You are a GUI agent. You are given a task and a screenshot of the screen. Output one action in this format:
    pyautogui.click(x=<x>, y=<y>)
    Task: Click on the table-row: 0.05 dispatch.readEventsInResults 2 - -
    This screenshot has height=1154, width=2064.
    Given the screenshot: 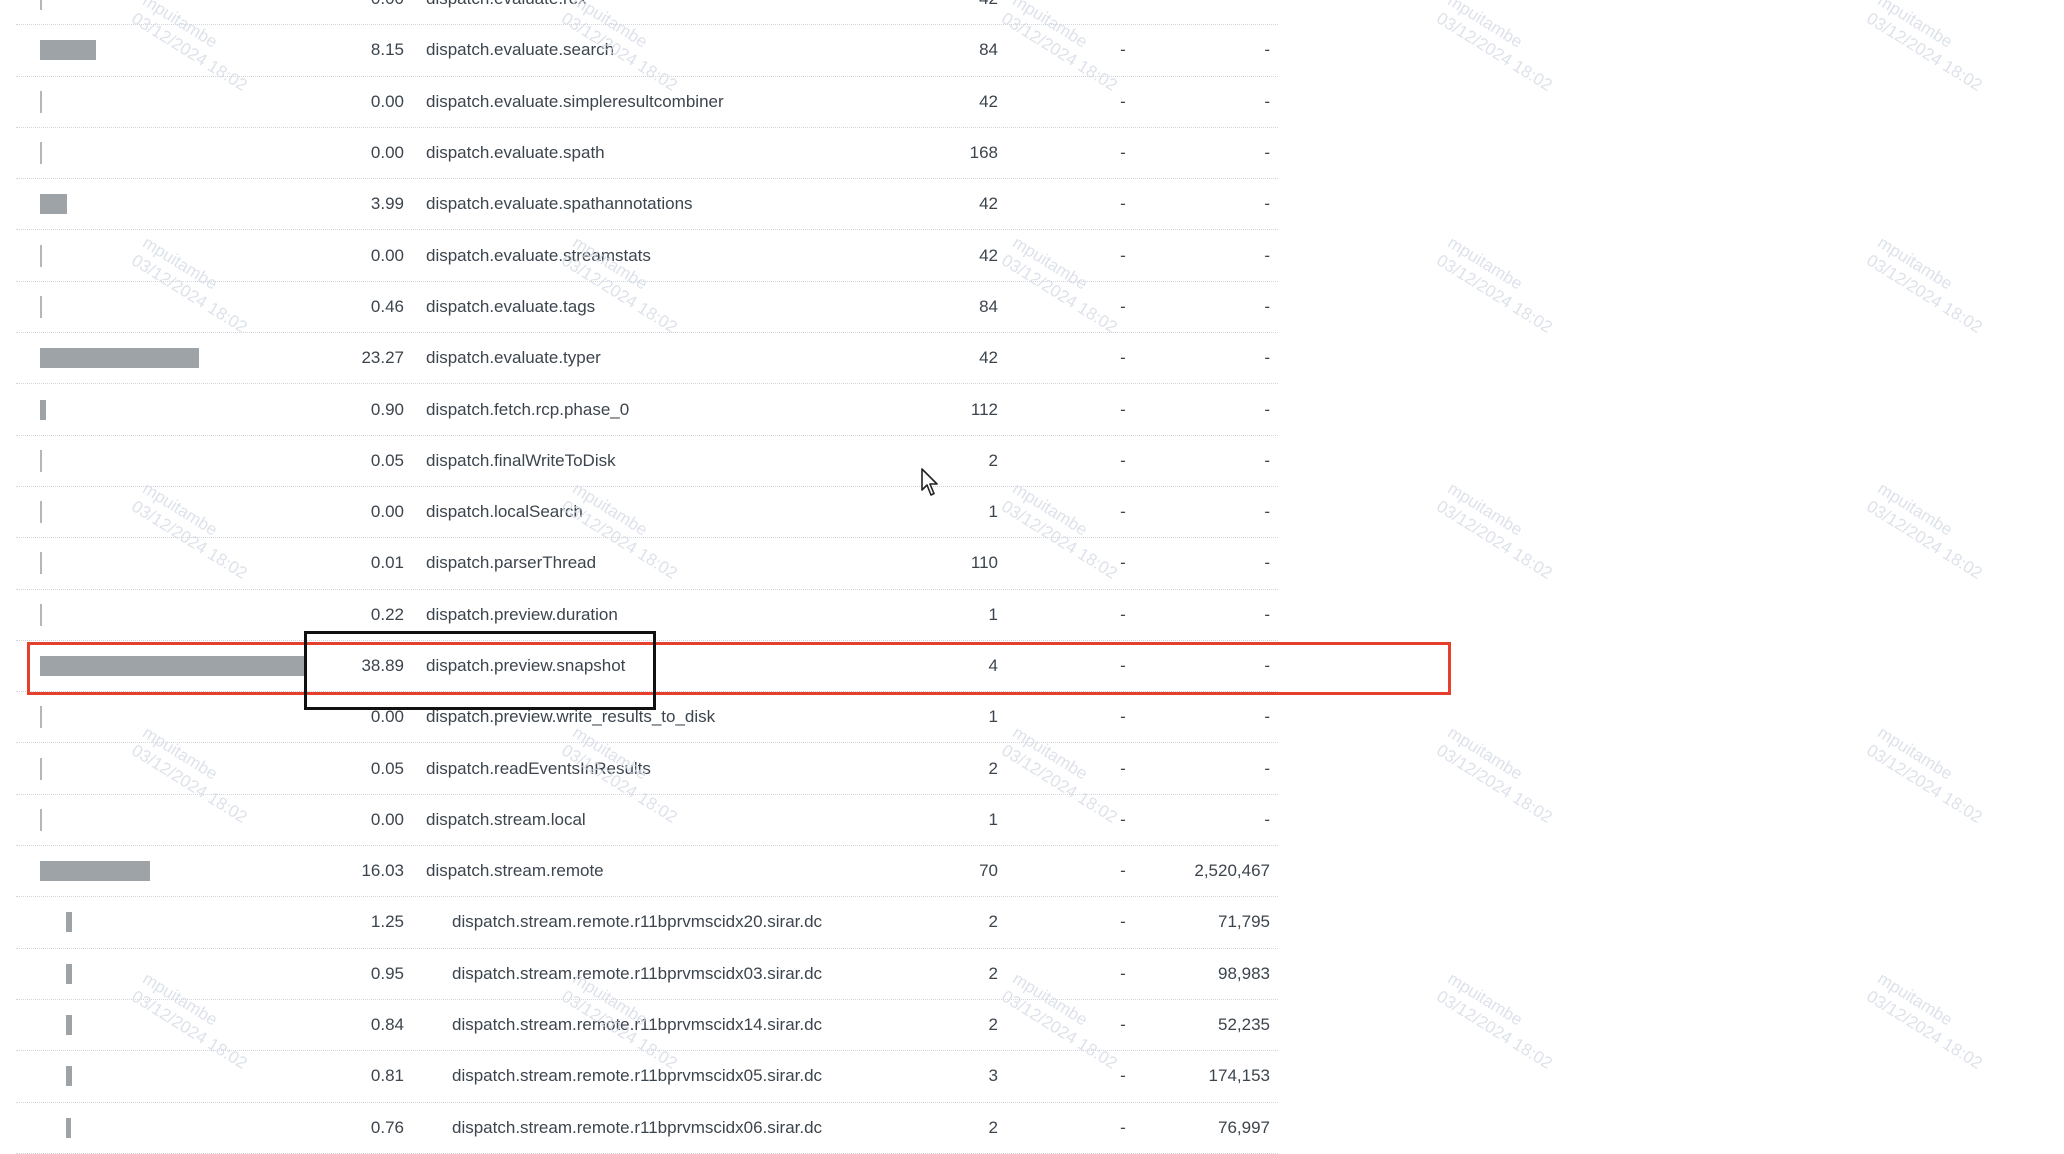 What is the action you would take?
    pyautogui.click(x=647, y=769)
    